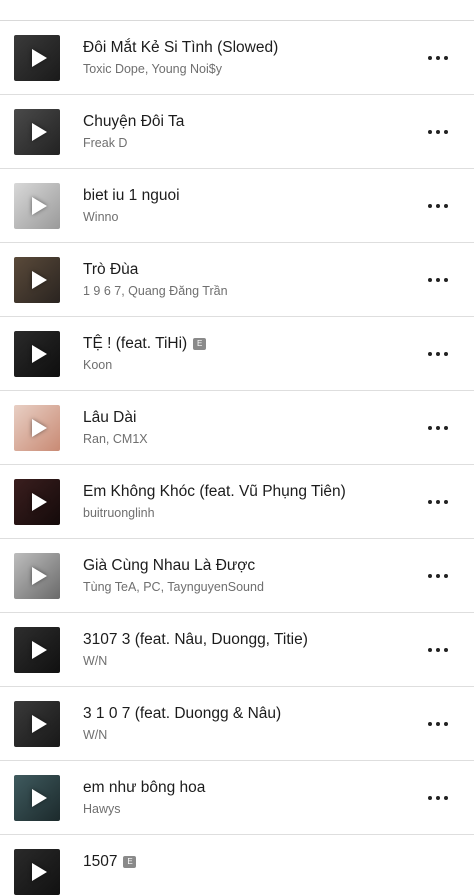 This screenshot has height=895, width=474. What do you see at coordinates (173, 587) in the screenshot?
I see `song-artist: Tùng TeA, PC, TaynguyenSound` at bounding box center [173, 587].